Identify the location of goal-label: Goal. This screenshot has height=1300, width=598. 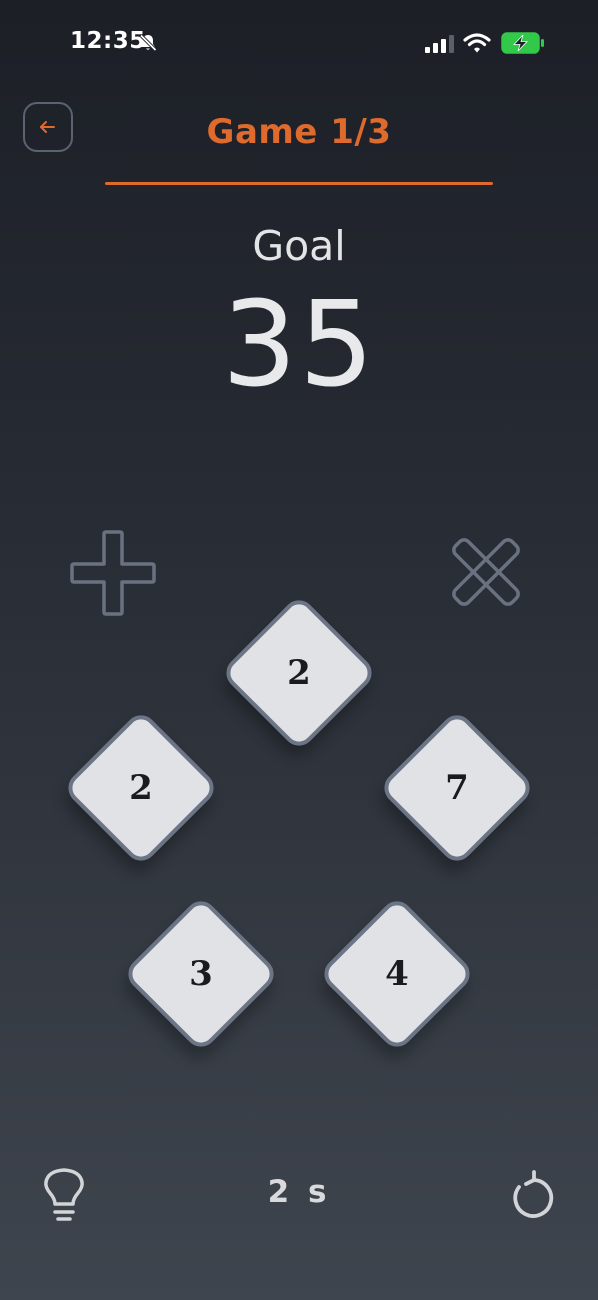
(299, 246).